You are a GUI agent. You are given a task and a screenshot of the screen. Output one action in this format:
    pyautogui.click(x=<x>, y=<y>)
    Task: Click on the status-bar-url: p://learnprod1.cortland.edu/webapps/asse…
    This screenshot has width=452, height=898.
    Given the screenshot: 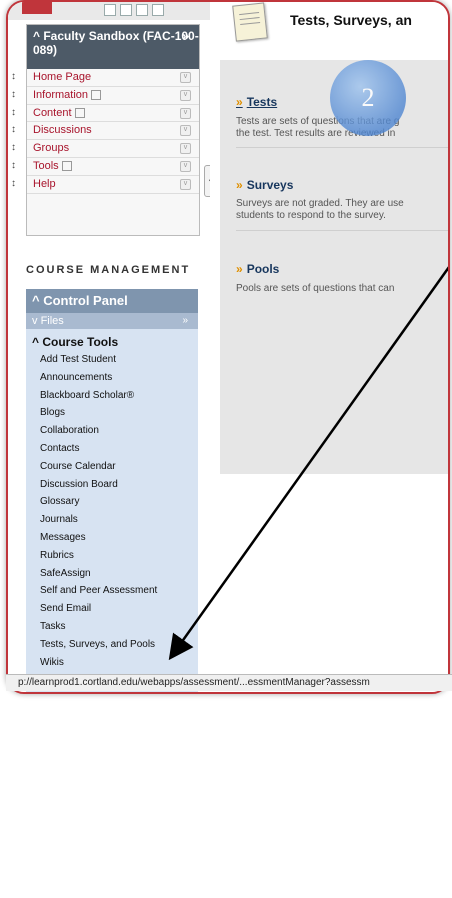 What is the action you would take?
    pyautogui.click(x=229, y=682)
    